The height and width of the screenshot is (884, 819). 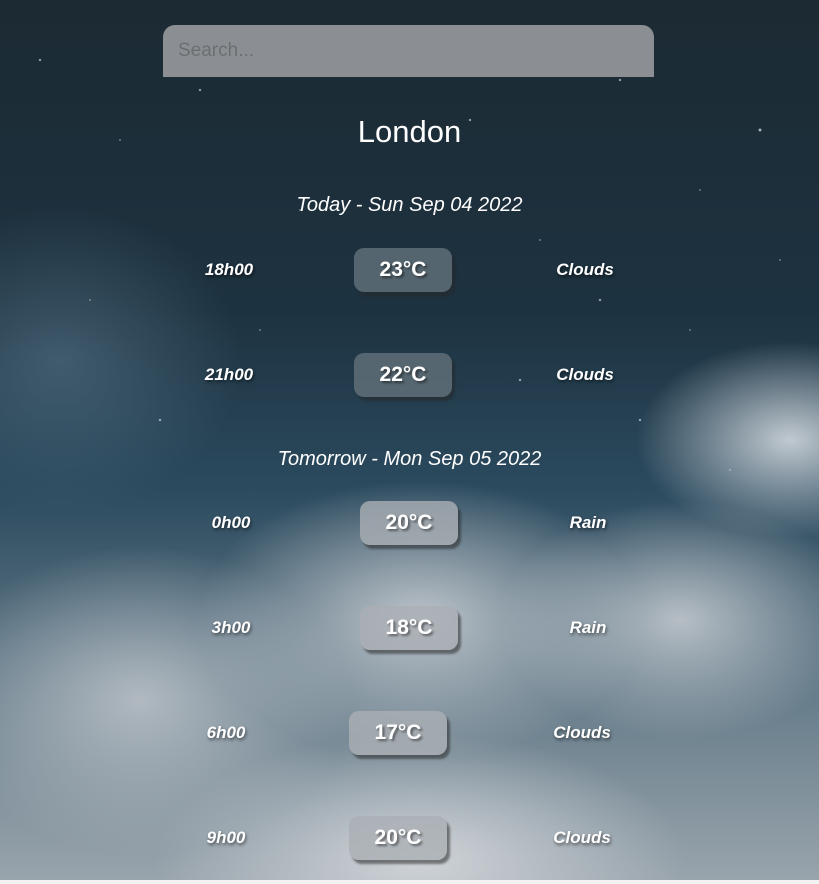 I want to click on forecast-temperature: 23°C, so click(x=403, y=270).